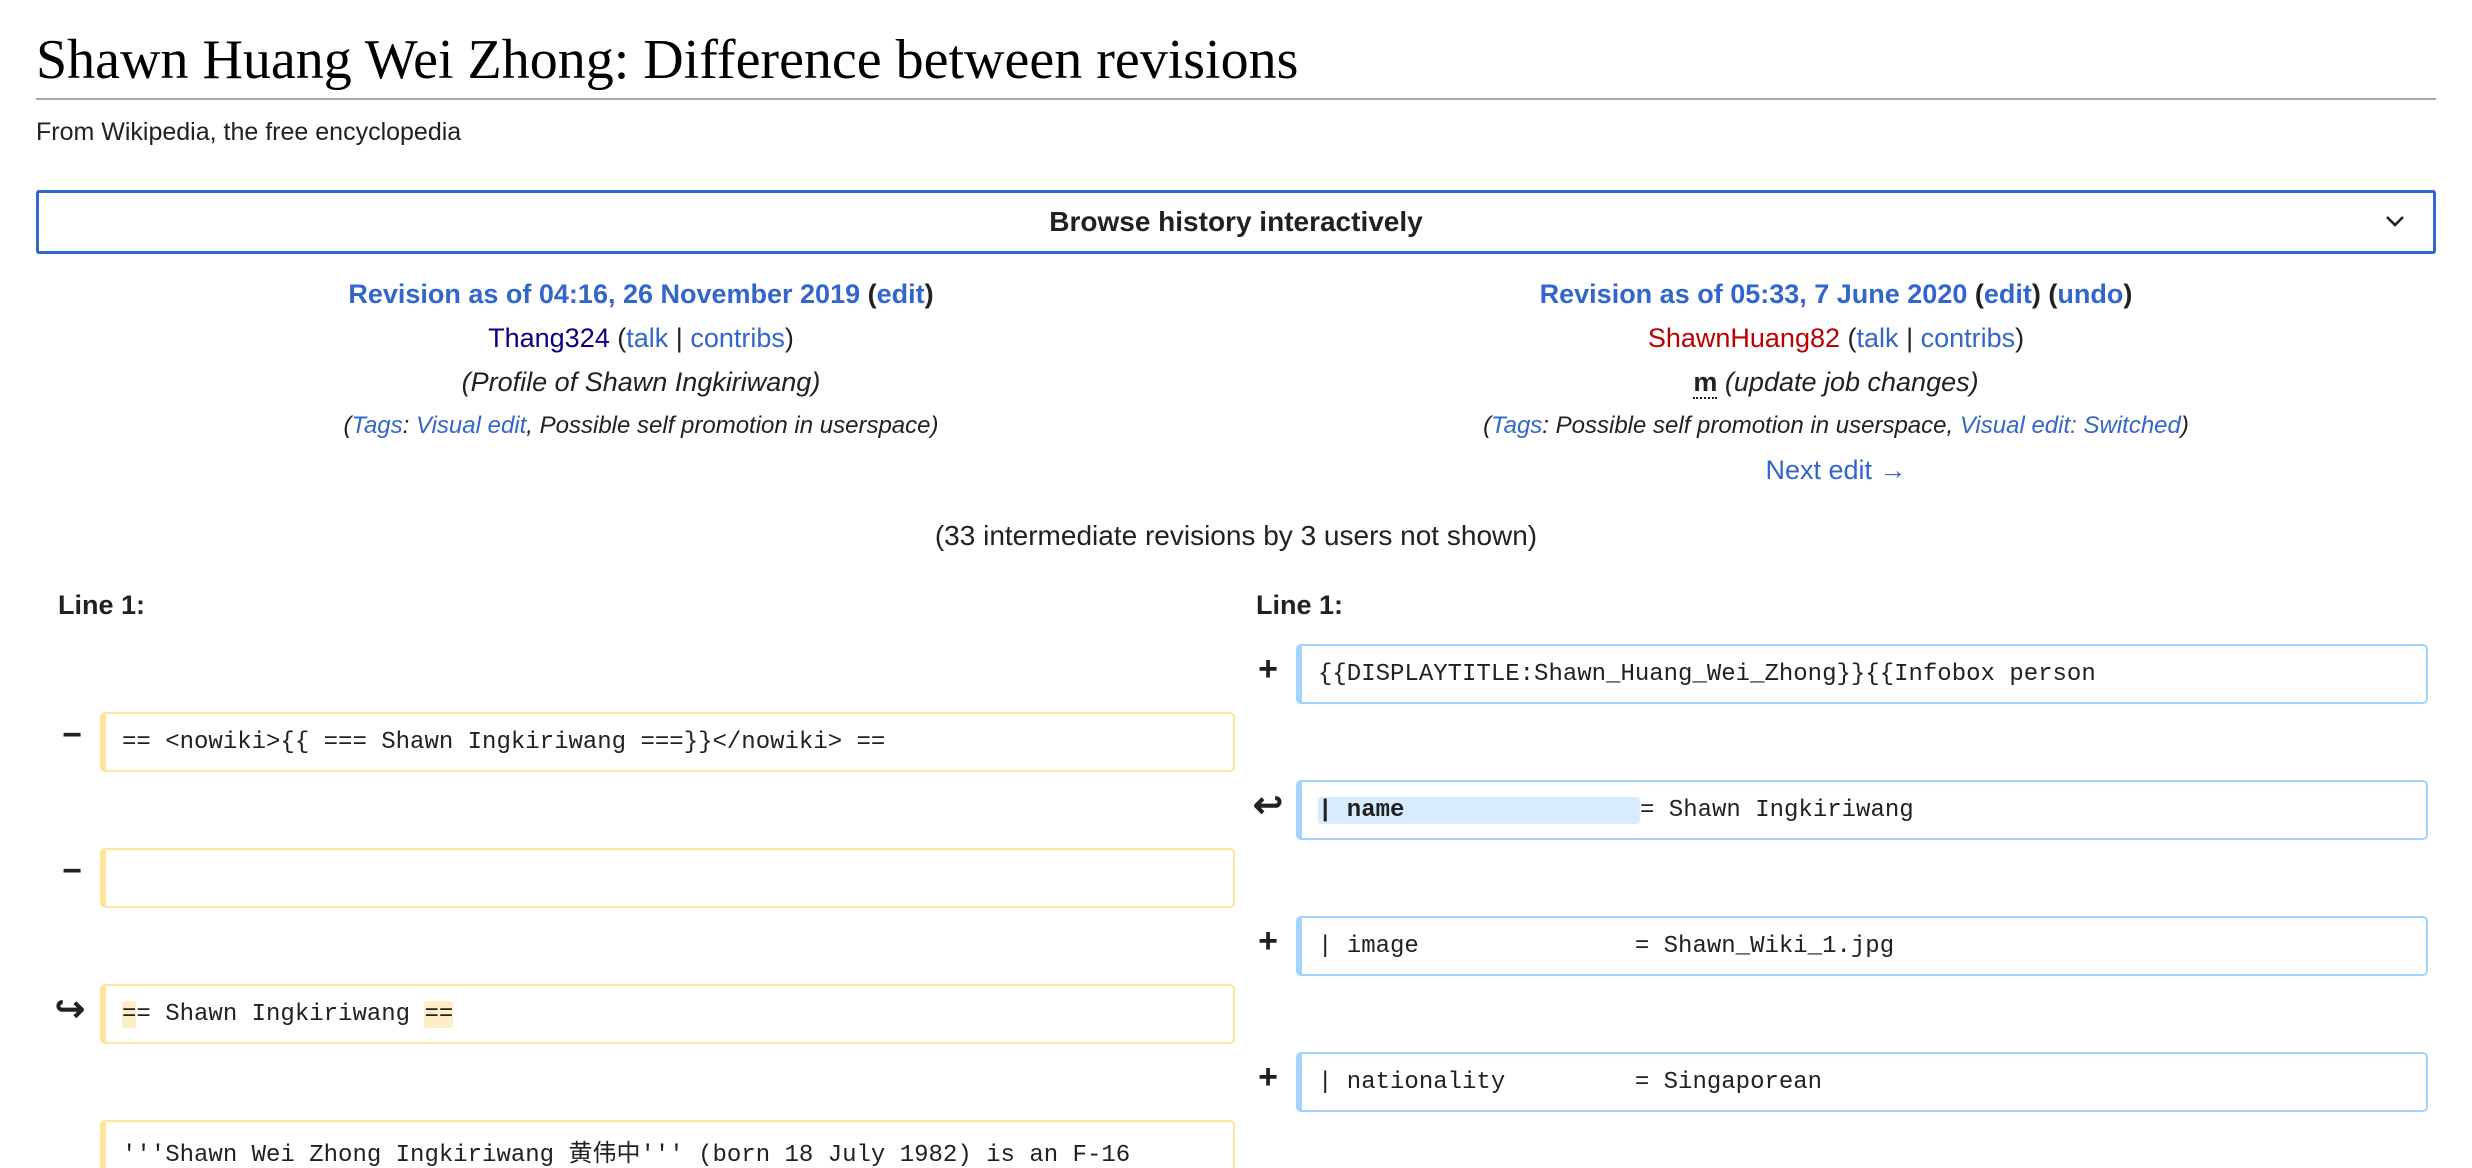 The width and height of the screenshot is (2472, 1168). What do you see at coordinates (604, 294) in the screenshot?
I see `old-revision-link: Revision as of 04:16, 26 November 2019` at bounding box center [604, 294].